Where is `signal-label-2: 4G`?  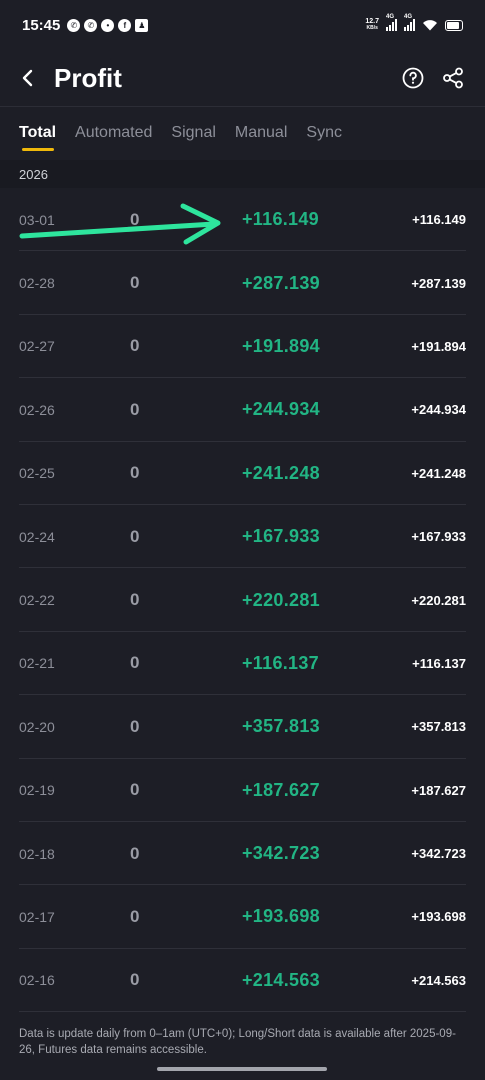
signal-label-2: 4G is located at coordinates (408, 17).